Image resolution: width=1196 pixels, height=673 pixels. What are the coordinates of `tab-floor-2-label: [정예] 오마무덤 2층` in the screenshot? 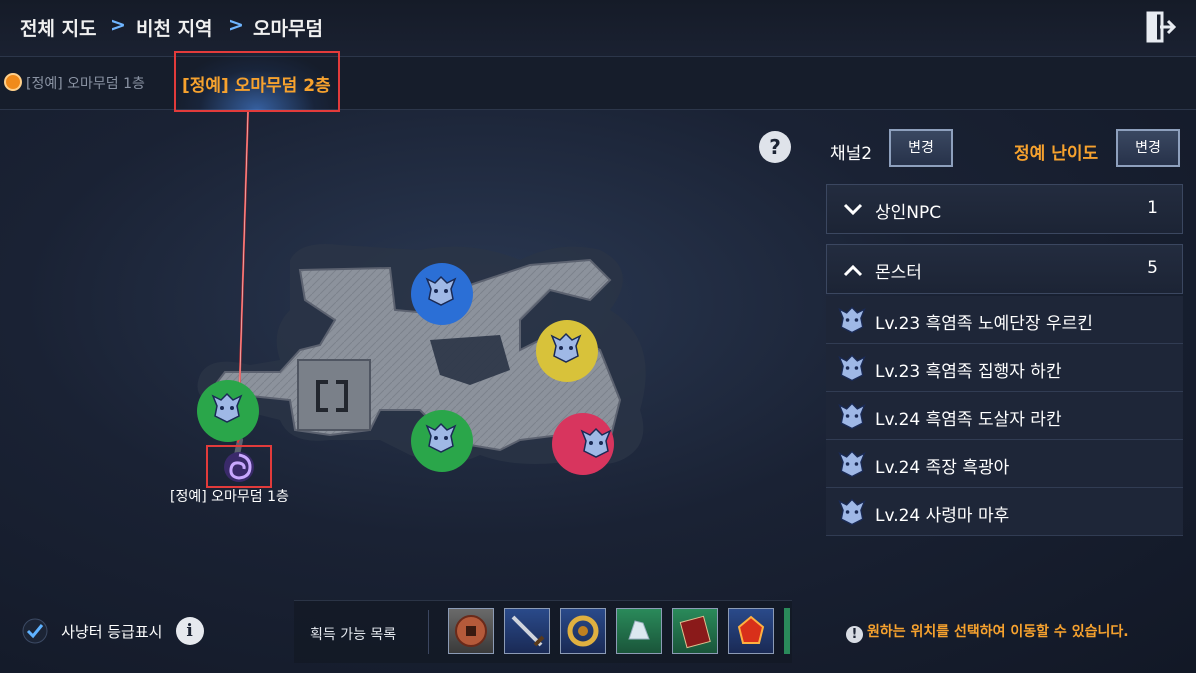 It's located at (256, 86).